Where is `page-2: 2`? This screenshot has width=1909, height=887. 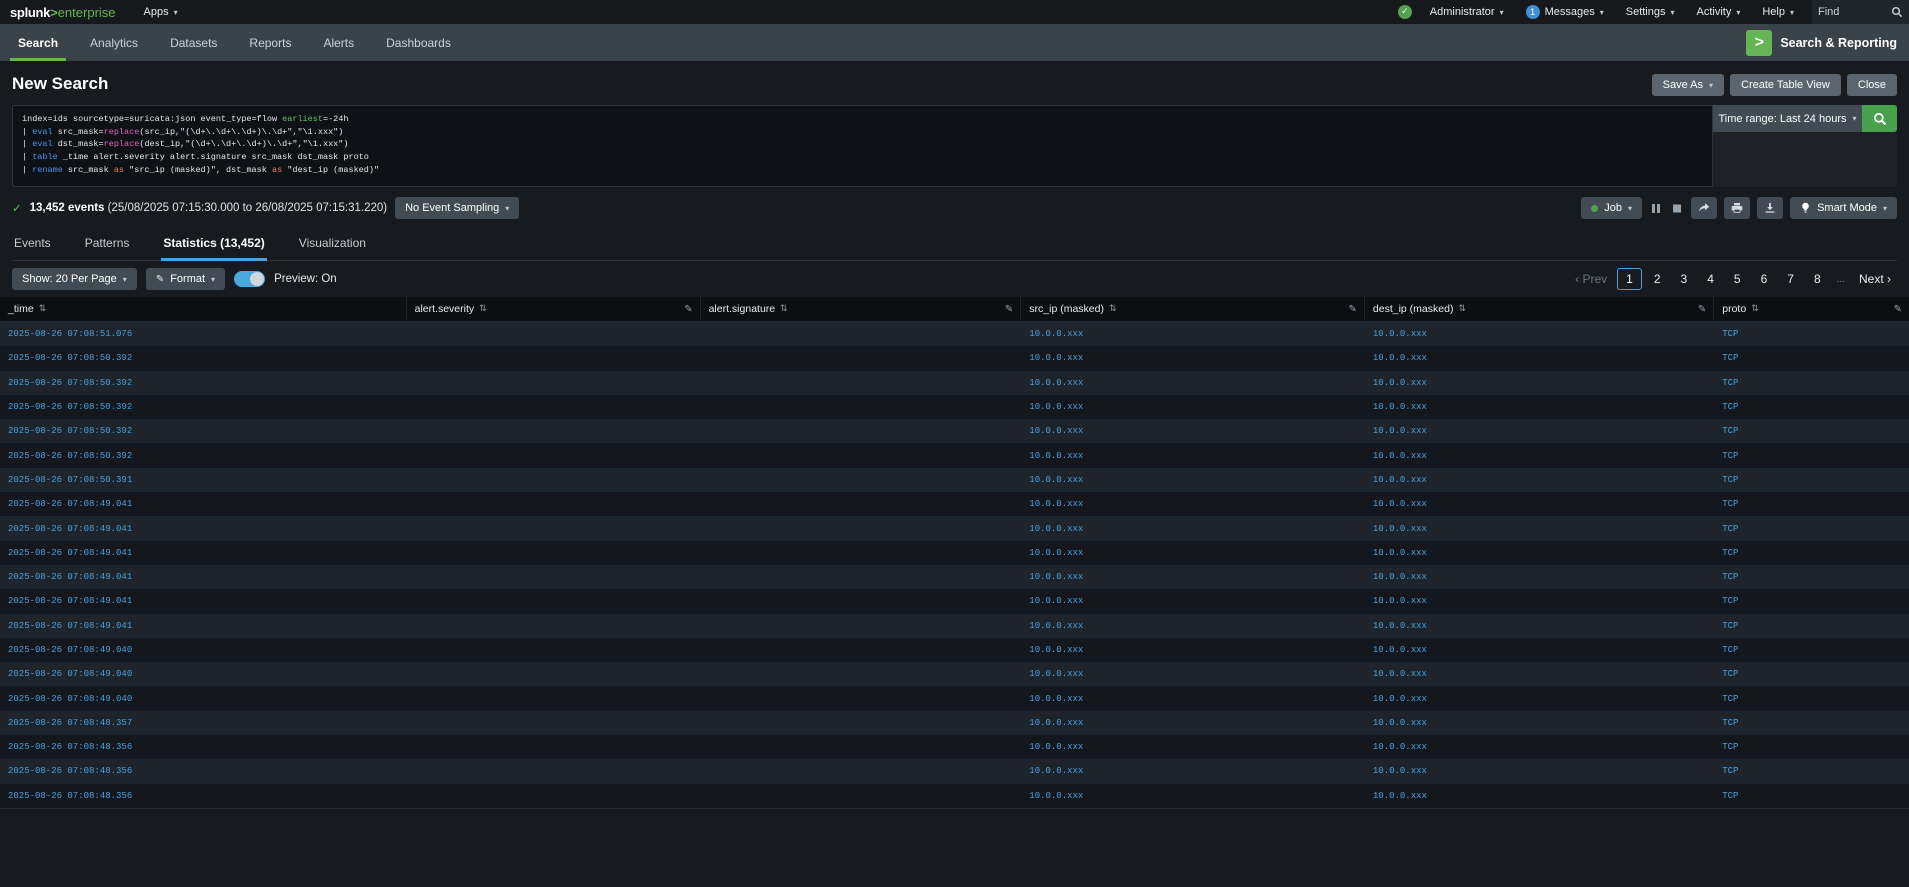
page-2: 2 is located at coordinates (1657, 279).